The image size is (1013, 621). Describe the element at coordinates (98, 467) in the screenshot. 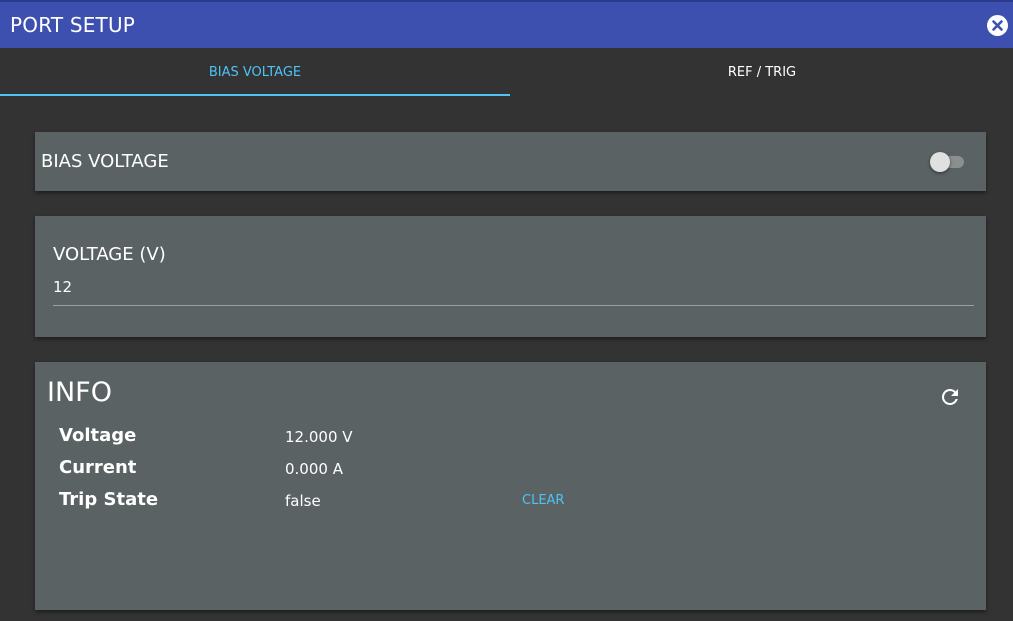

I see `info-key-current: Current` at that location.